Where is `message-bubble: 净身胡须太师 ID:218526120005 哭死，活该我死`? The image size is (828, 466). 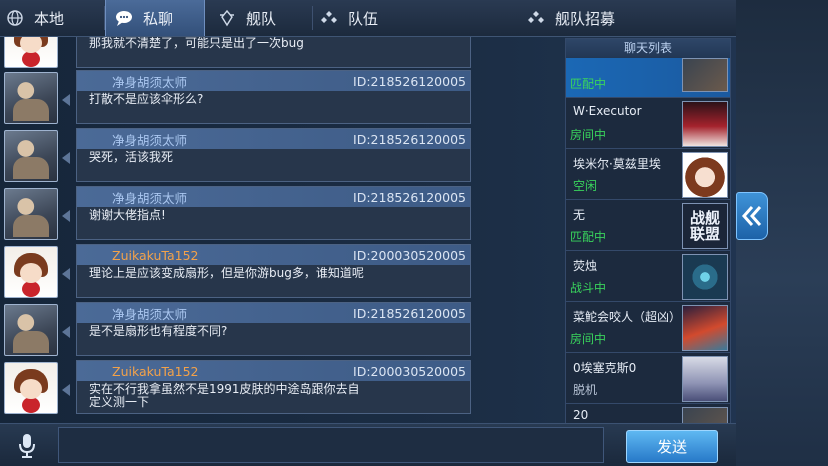
message-bubble: 净身胡须太师 ID:218526120005 哭死，活该我死 is located at coordinates (273, 155).